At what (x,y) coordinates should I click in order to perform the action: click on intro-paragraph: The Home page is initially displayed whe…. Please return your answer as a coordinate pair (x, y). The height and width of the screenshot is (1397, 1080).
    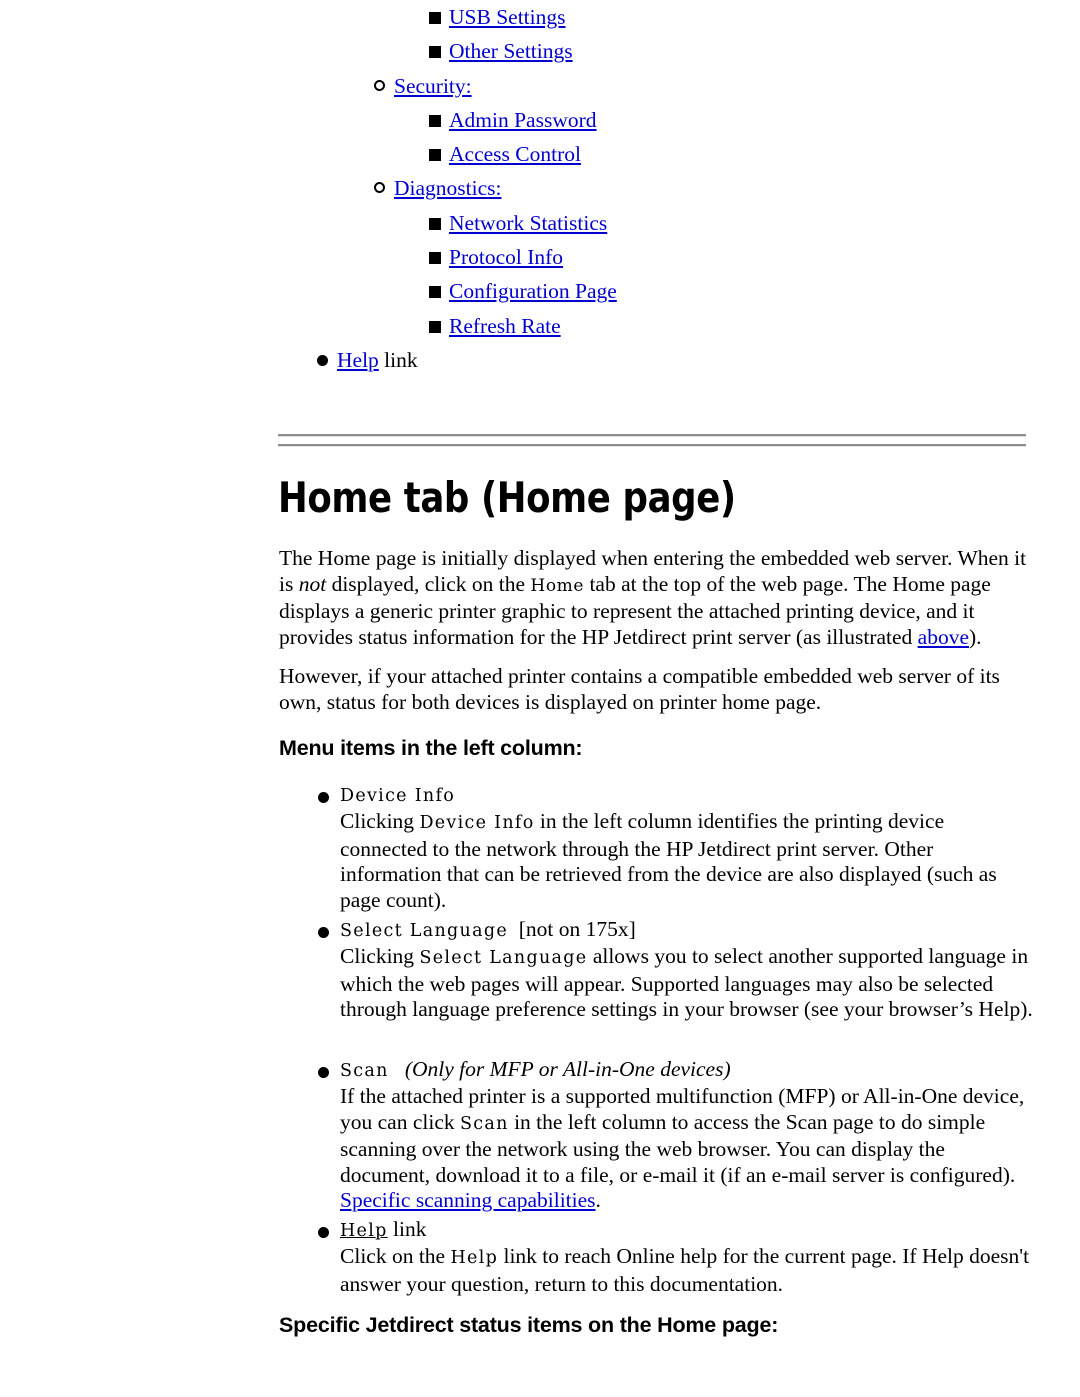
    Looking at the image, I should click on (655, 598).